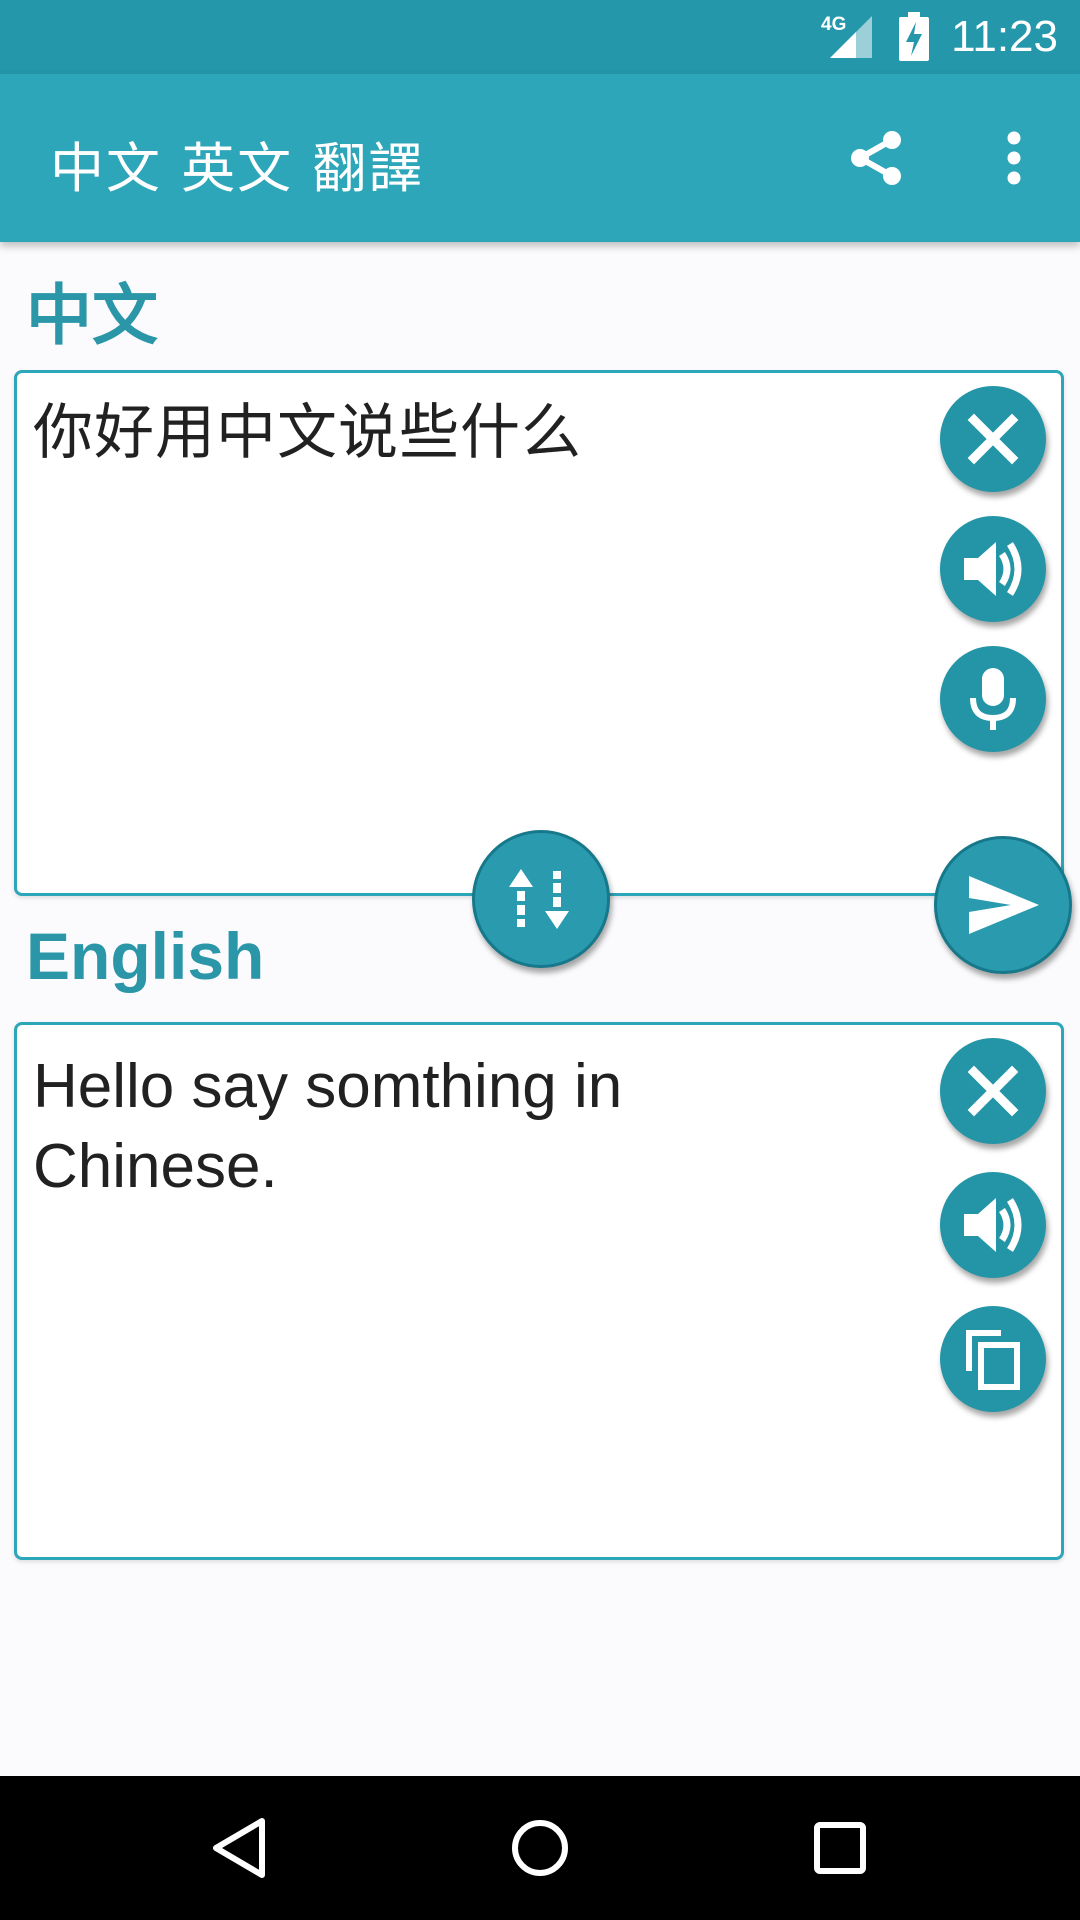  I want to click on target-clear-button, so click(993, 1091).